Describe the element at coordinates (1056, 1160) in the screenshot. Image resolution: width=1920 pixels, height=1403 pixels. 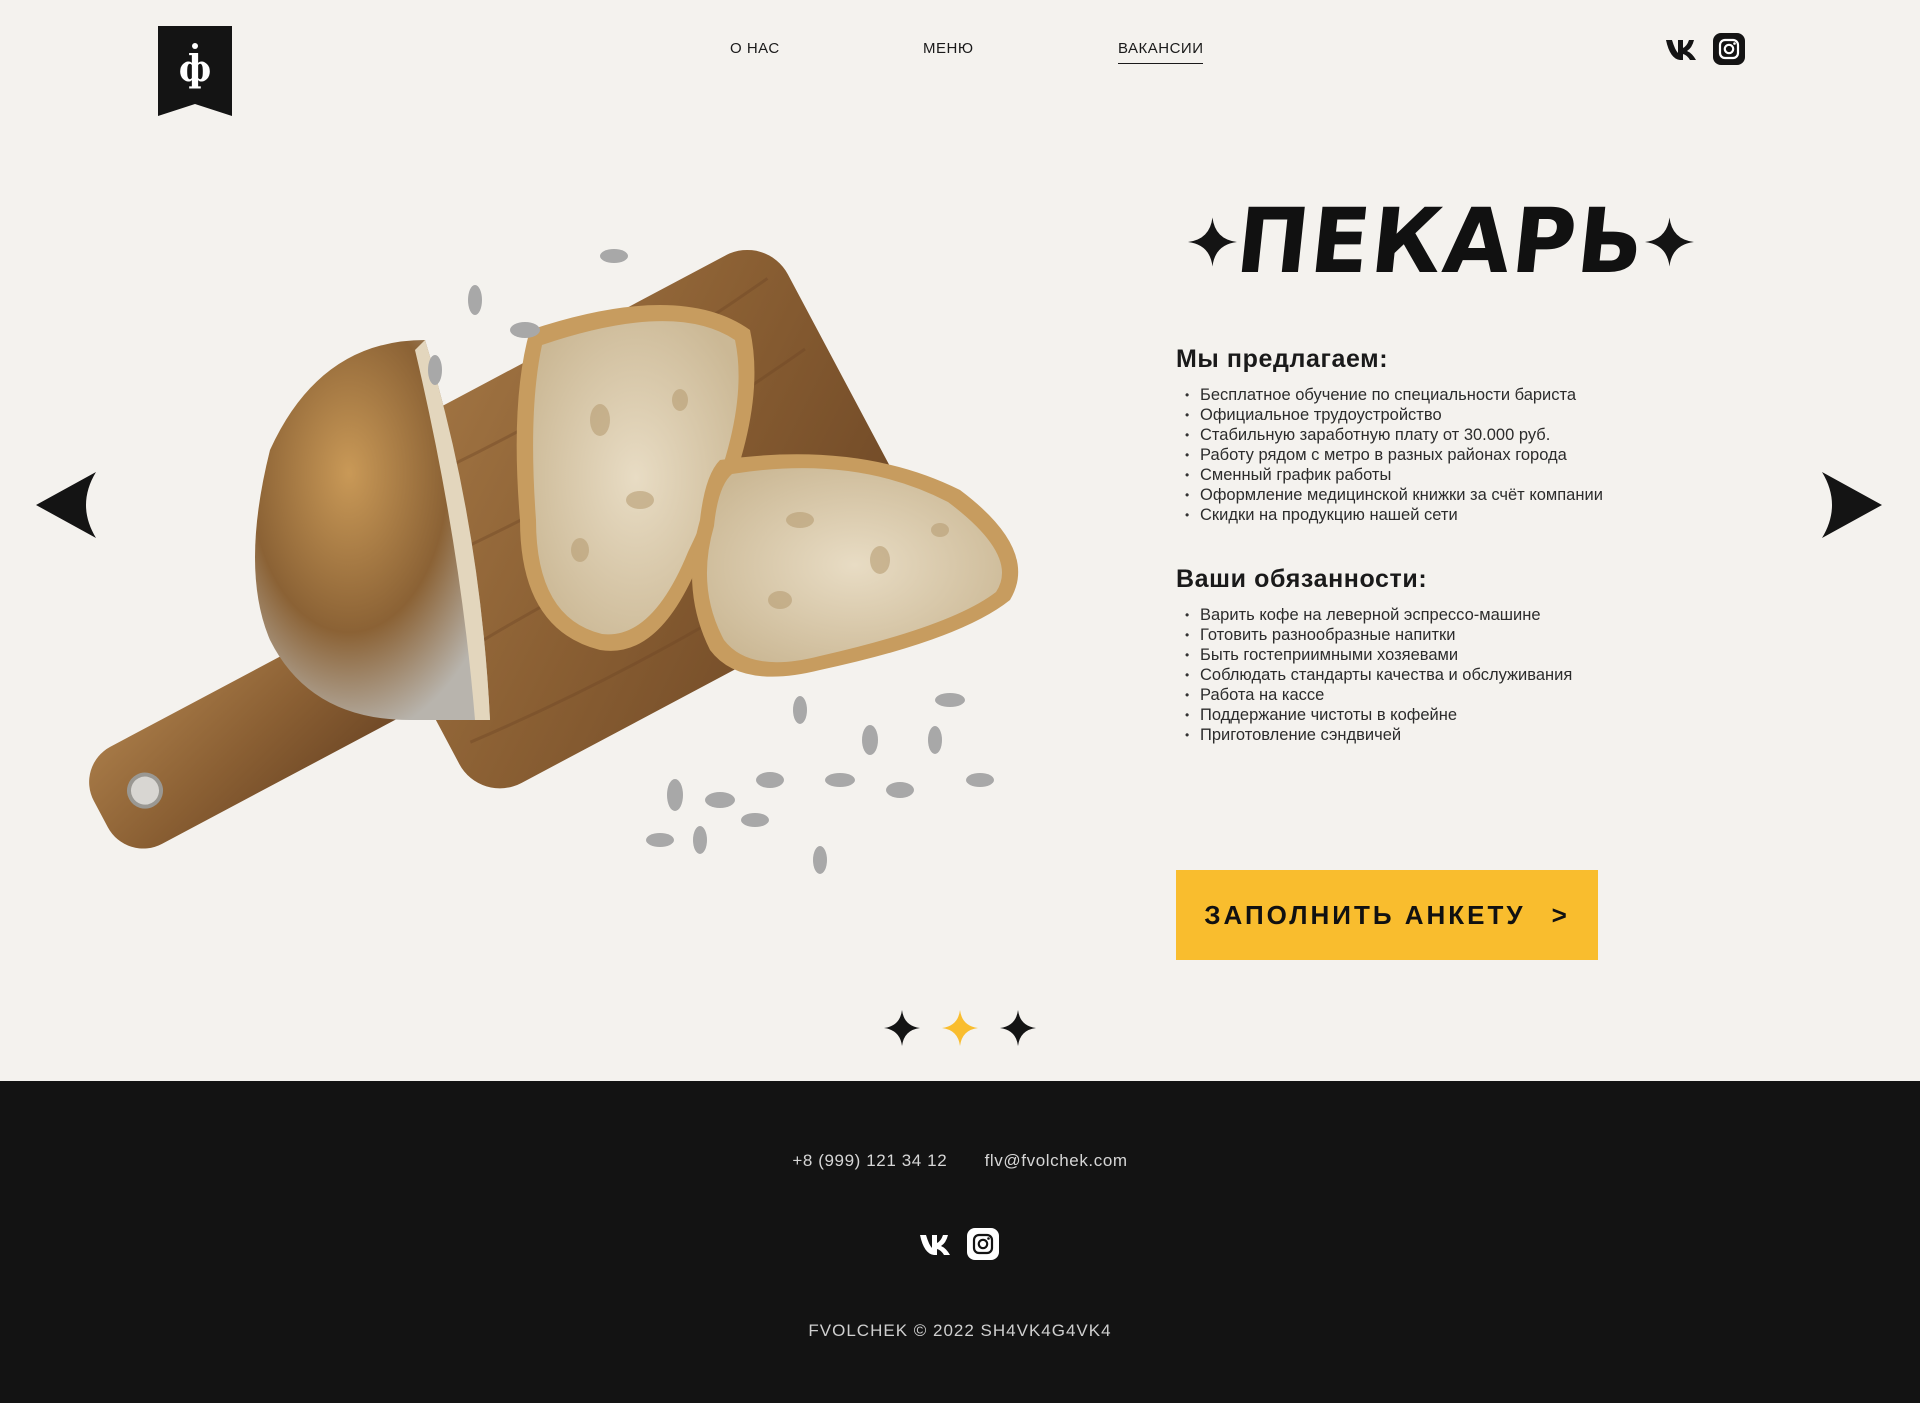
I see `email-link: flv@fvolchek.com` at that location.